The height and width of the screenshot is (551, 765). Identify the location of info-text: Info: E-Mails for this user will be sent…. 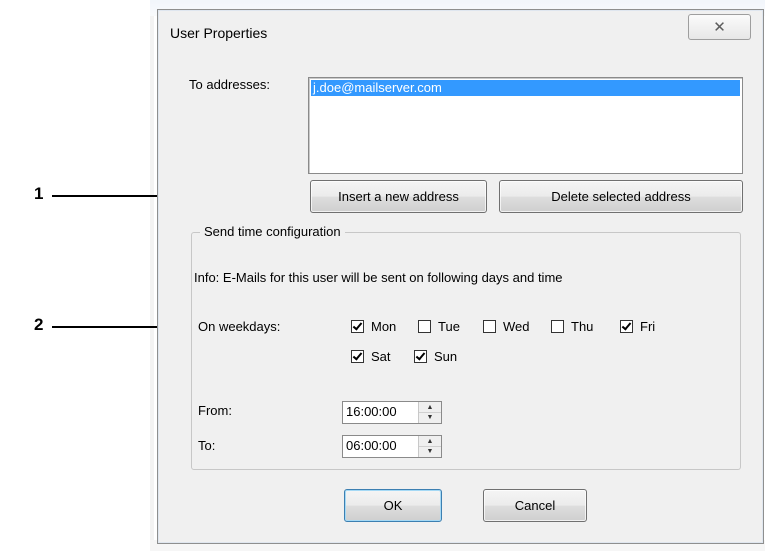
(378, 277).